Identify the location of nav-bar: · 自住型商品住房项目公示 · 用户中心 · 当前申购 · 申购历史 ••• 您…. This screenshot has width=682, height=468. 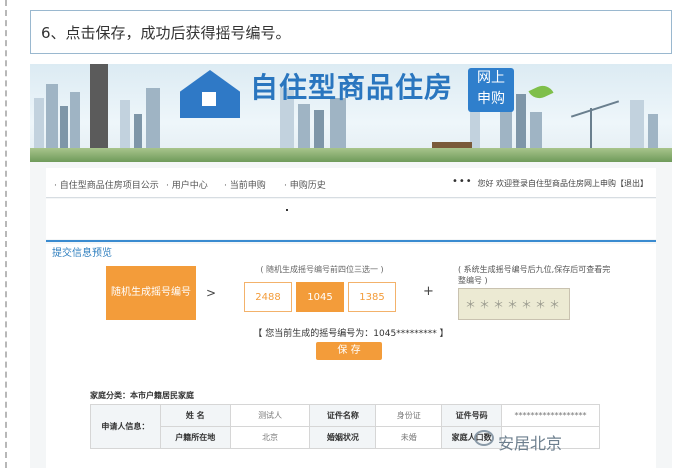
(351, 183).